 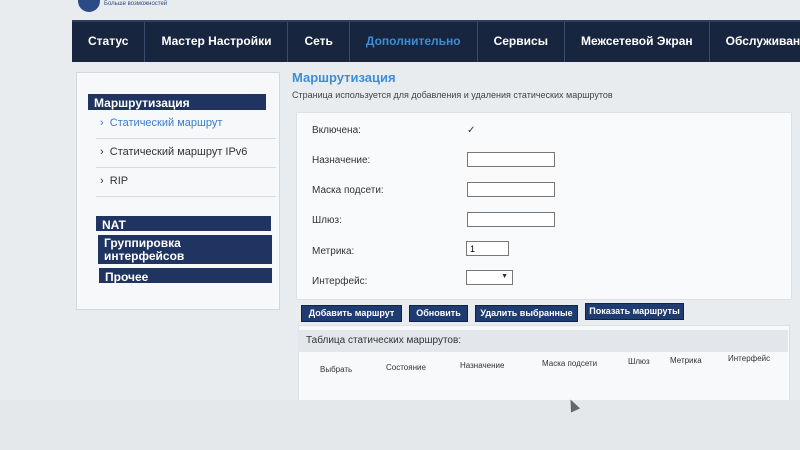 I want to click on nav-maintenance: Обслуживание, so click(x=755, y=42).